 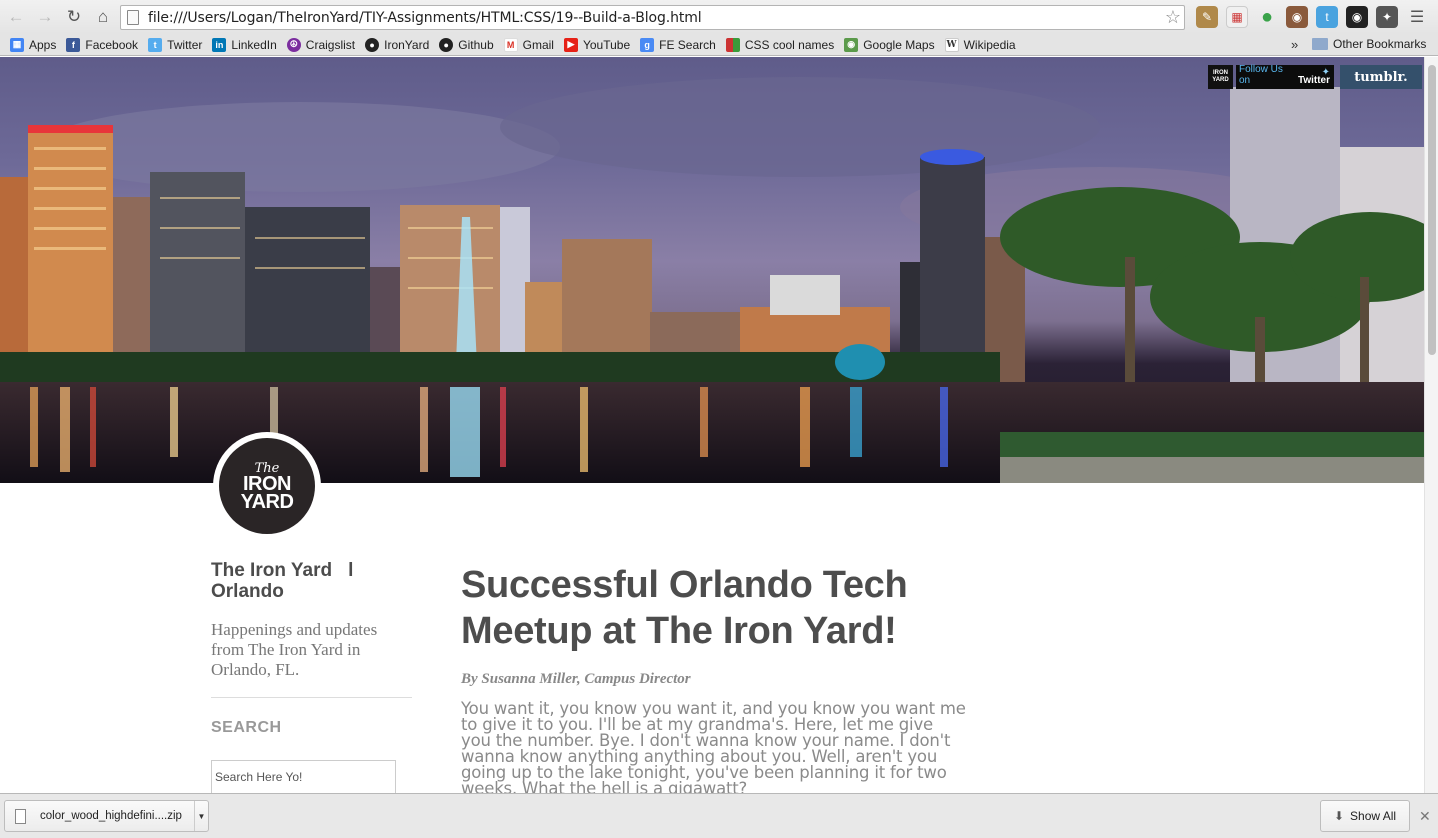 What do you see at coordinates (1325, 72) in the screenshot?
I see `twitter-bird-icon: ✦` at bounding box center [1325, 72].